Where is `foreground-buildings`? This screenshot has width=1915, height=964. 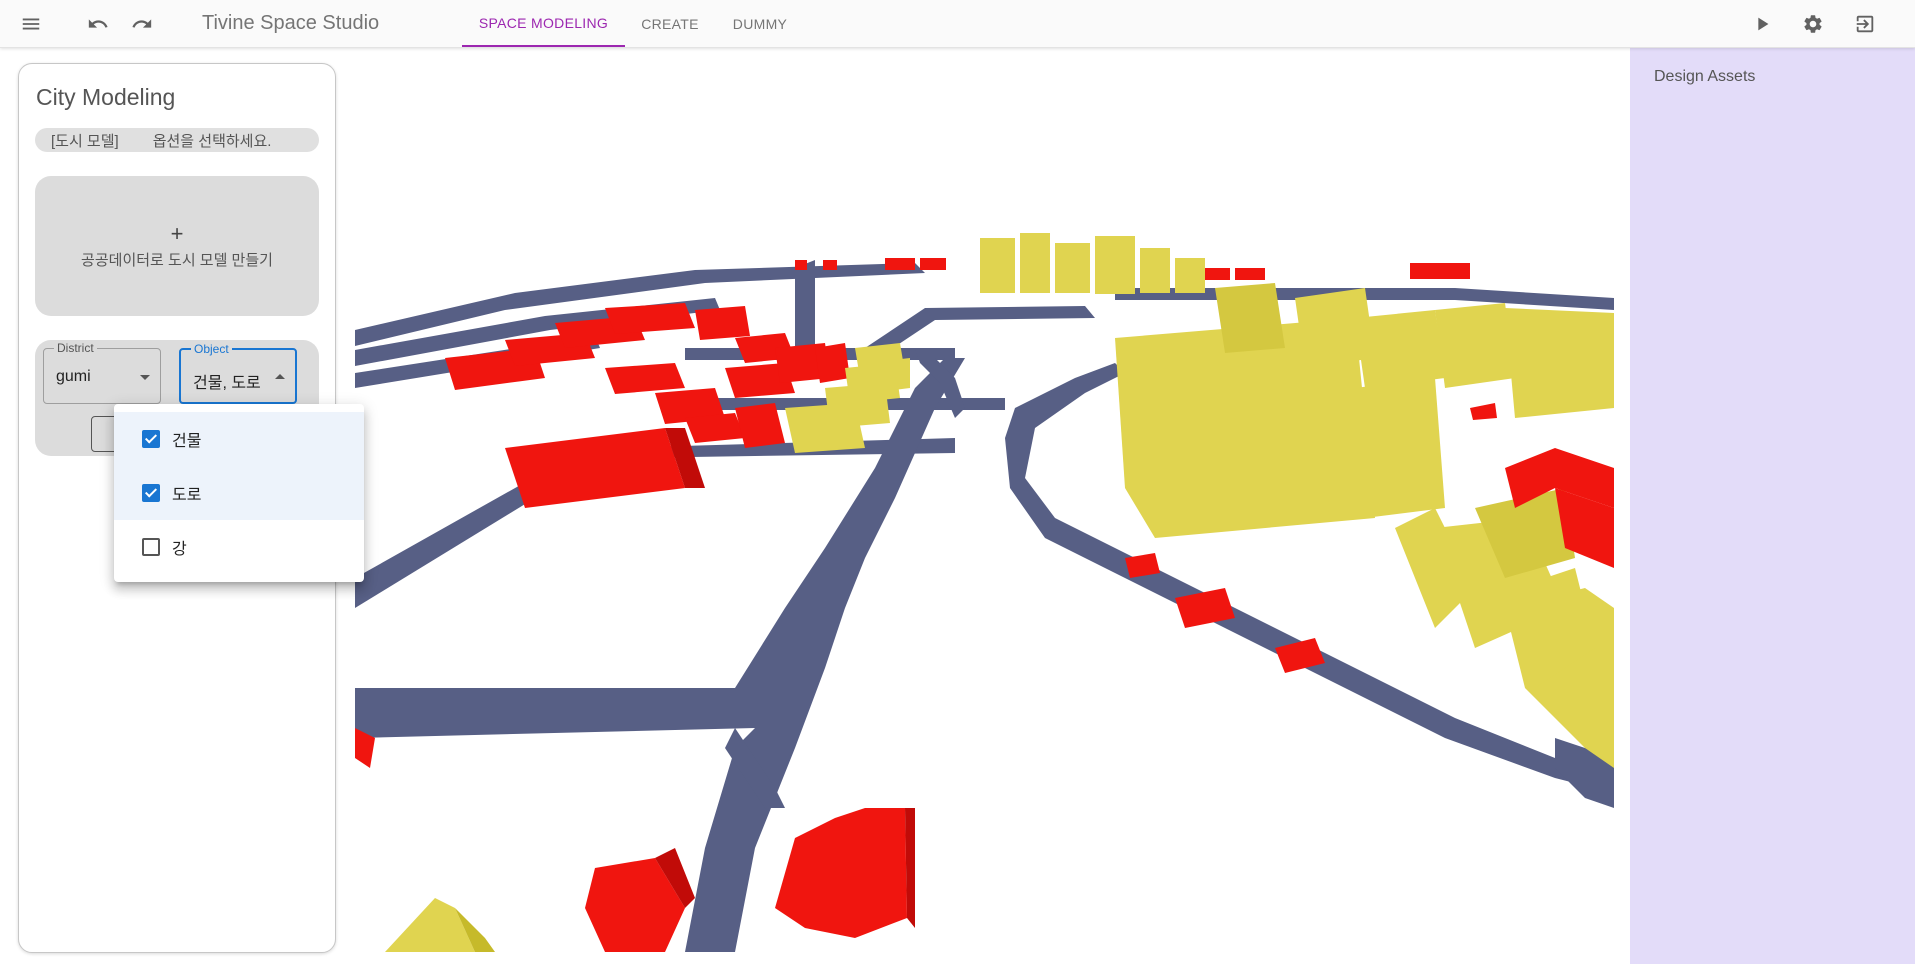
foreground-buildings is located at coordinates (650, 880).